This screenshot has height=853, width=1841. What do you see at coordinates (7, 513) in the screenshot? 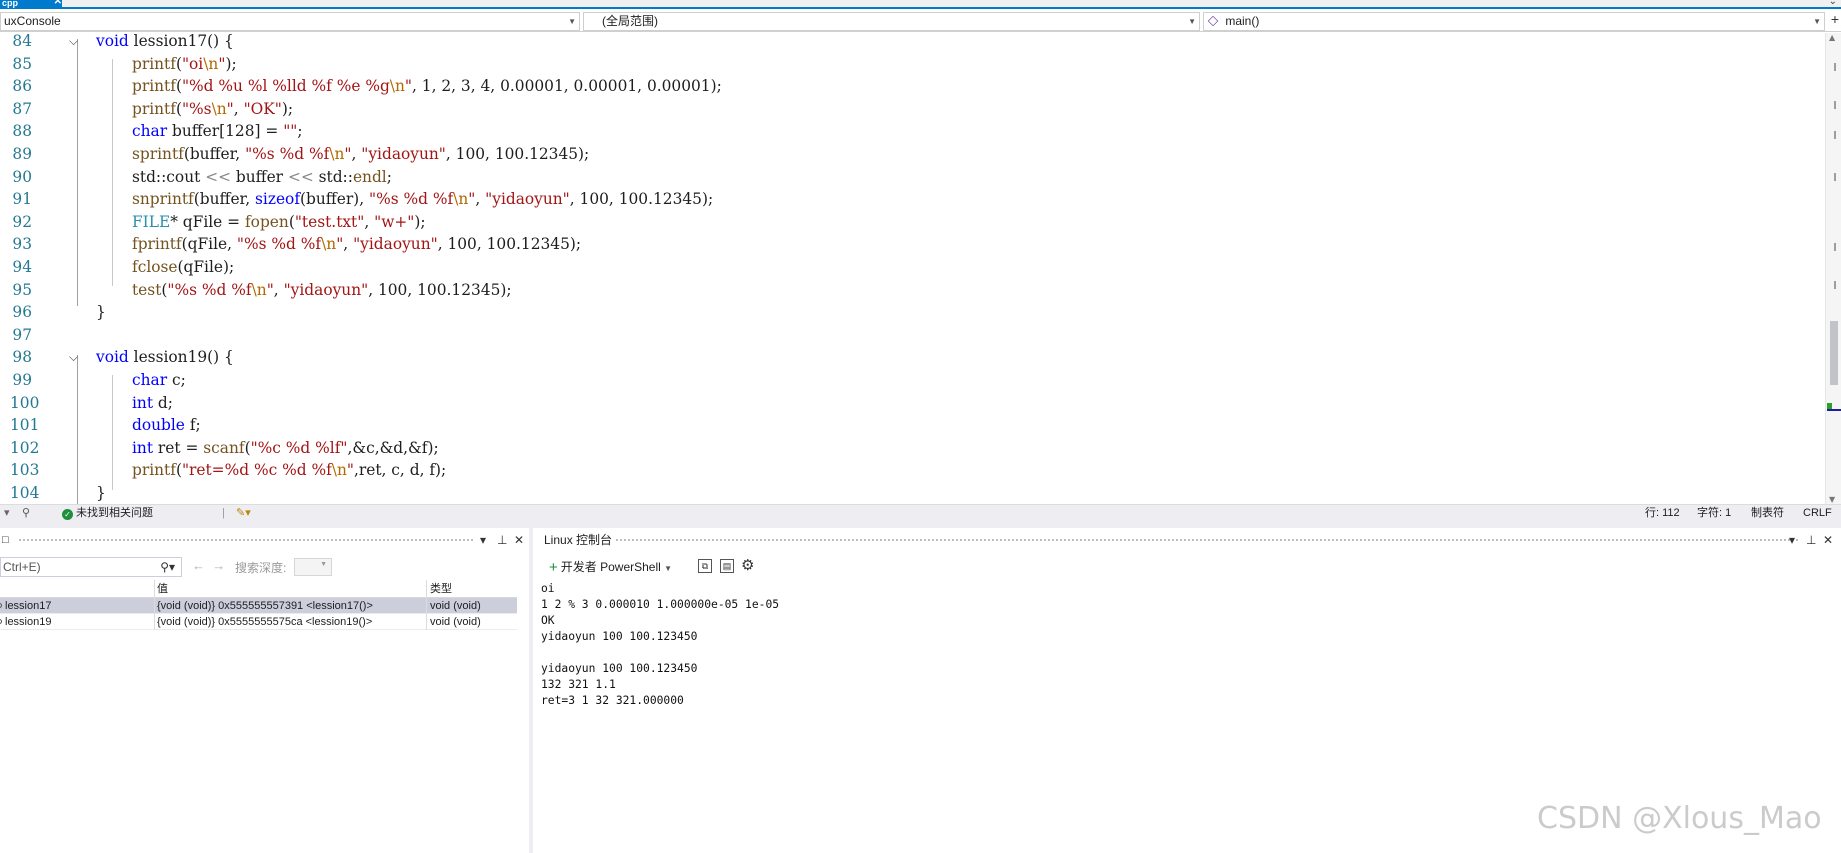
I see `zoom-dropdown-icon: ▾` at bounding box center [7, 513].